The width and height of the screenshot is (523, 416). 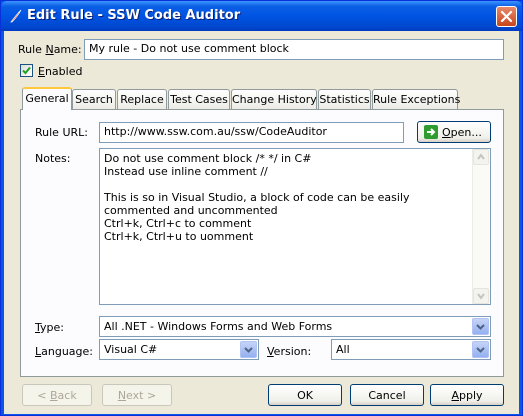 I want to click on scroll-down-button, so click(x=481, y=296).